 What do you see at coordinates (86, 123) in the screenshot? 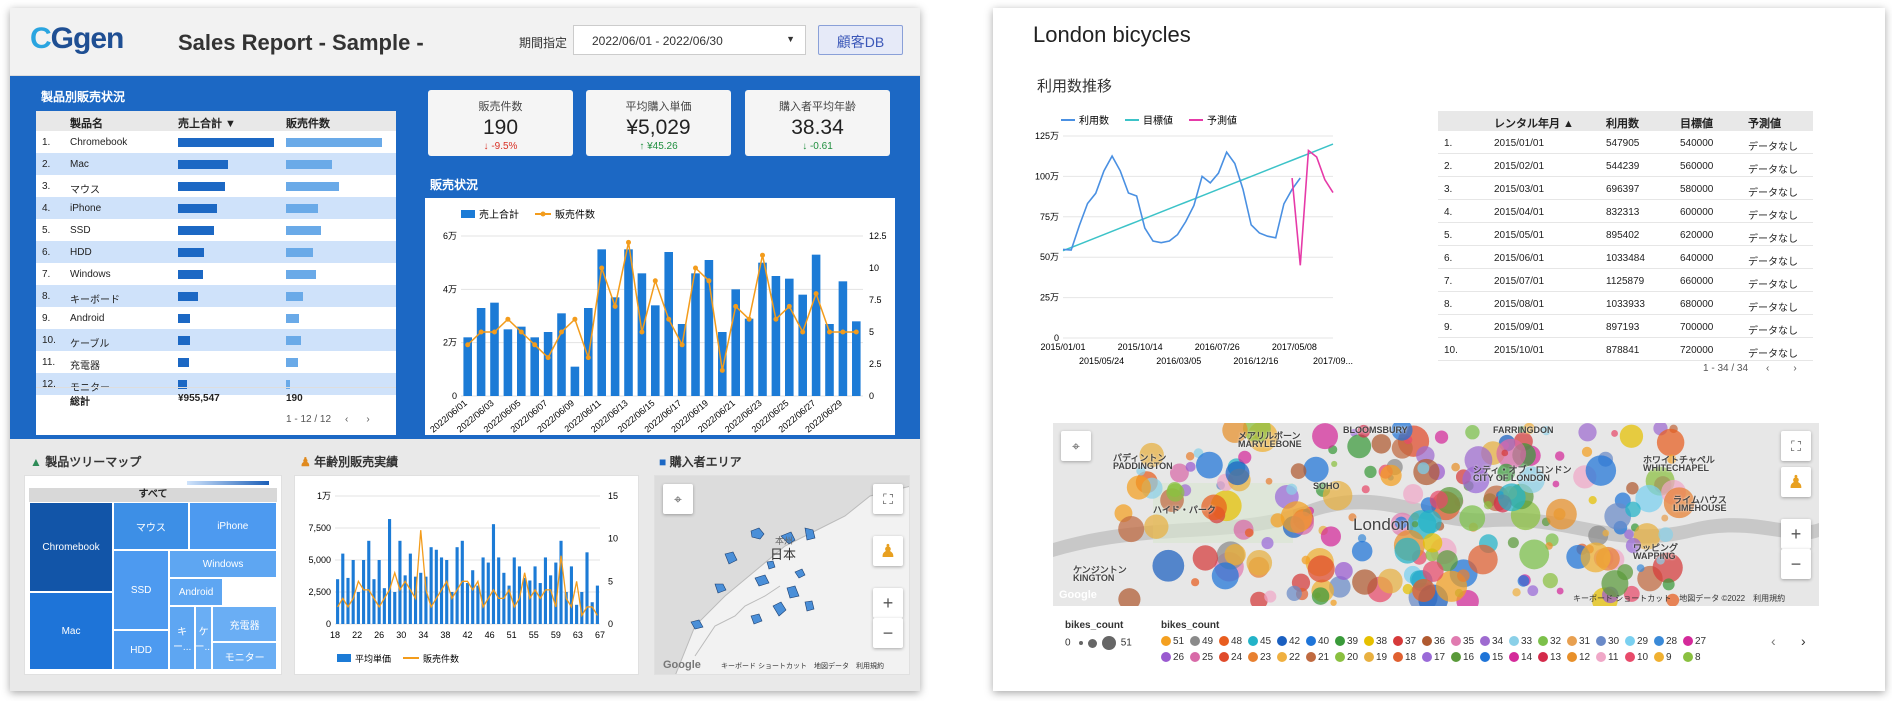
I see `col-product: 製品名` at bounding box center [86, 123].